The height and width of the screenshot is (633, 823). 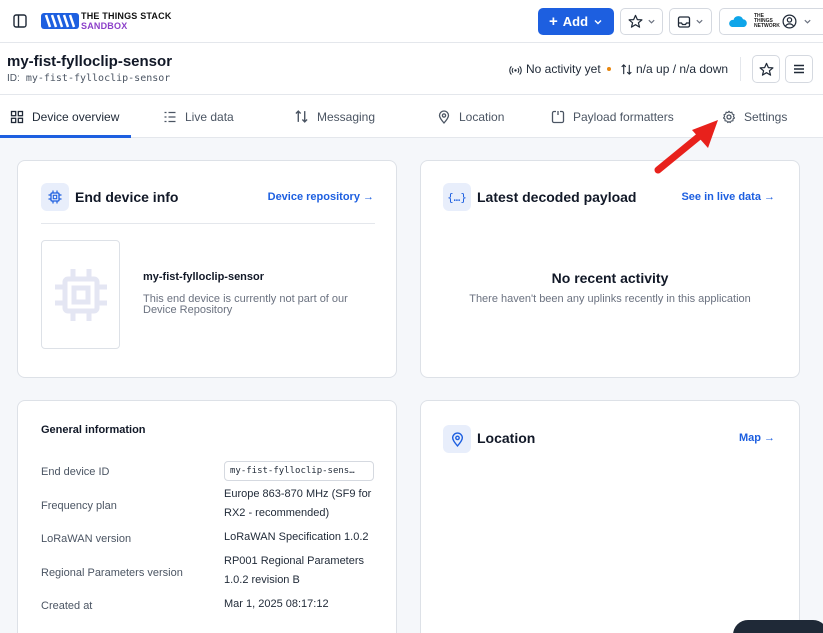 What do you see at coordinates (506, 438) in the screenshot?
I see `card-title: Location` at bounding box center [506, 438].